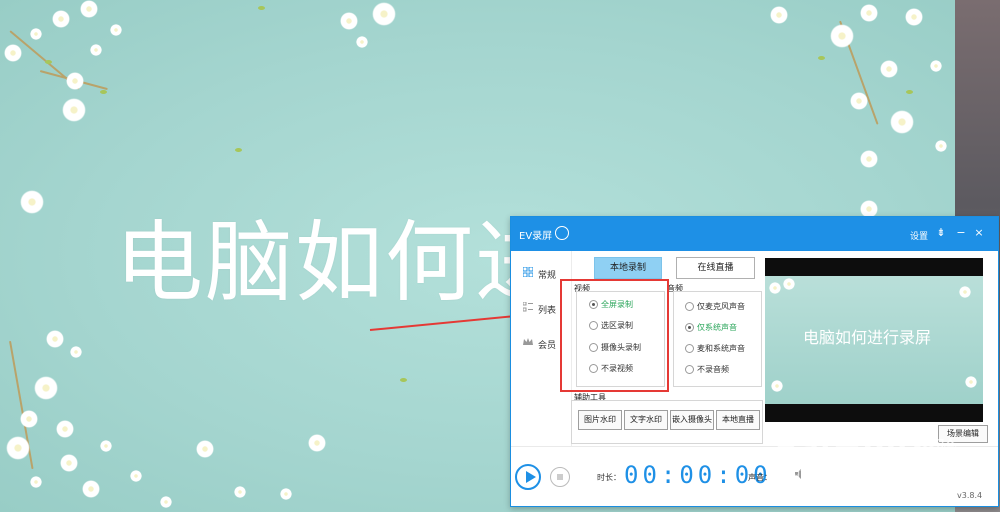  What do you see at coordinates (935, 450) in the screenshot?
I see `watermark-cn: 经验` at bounding box center [935, 450].